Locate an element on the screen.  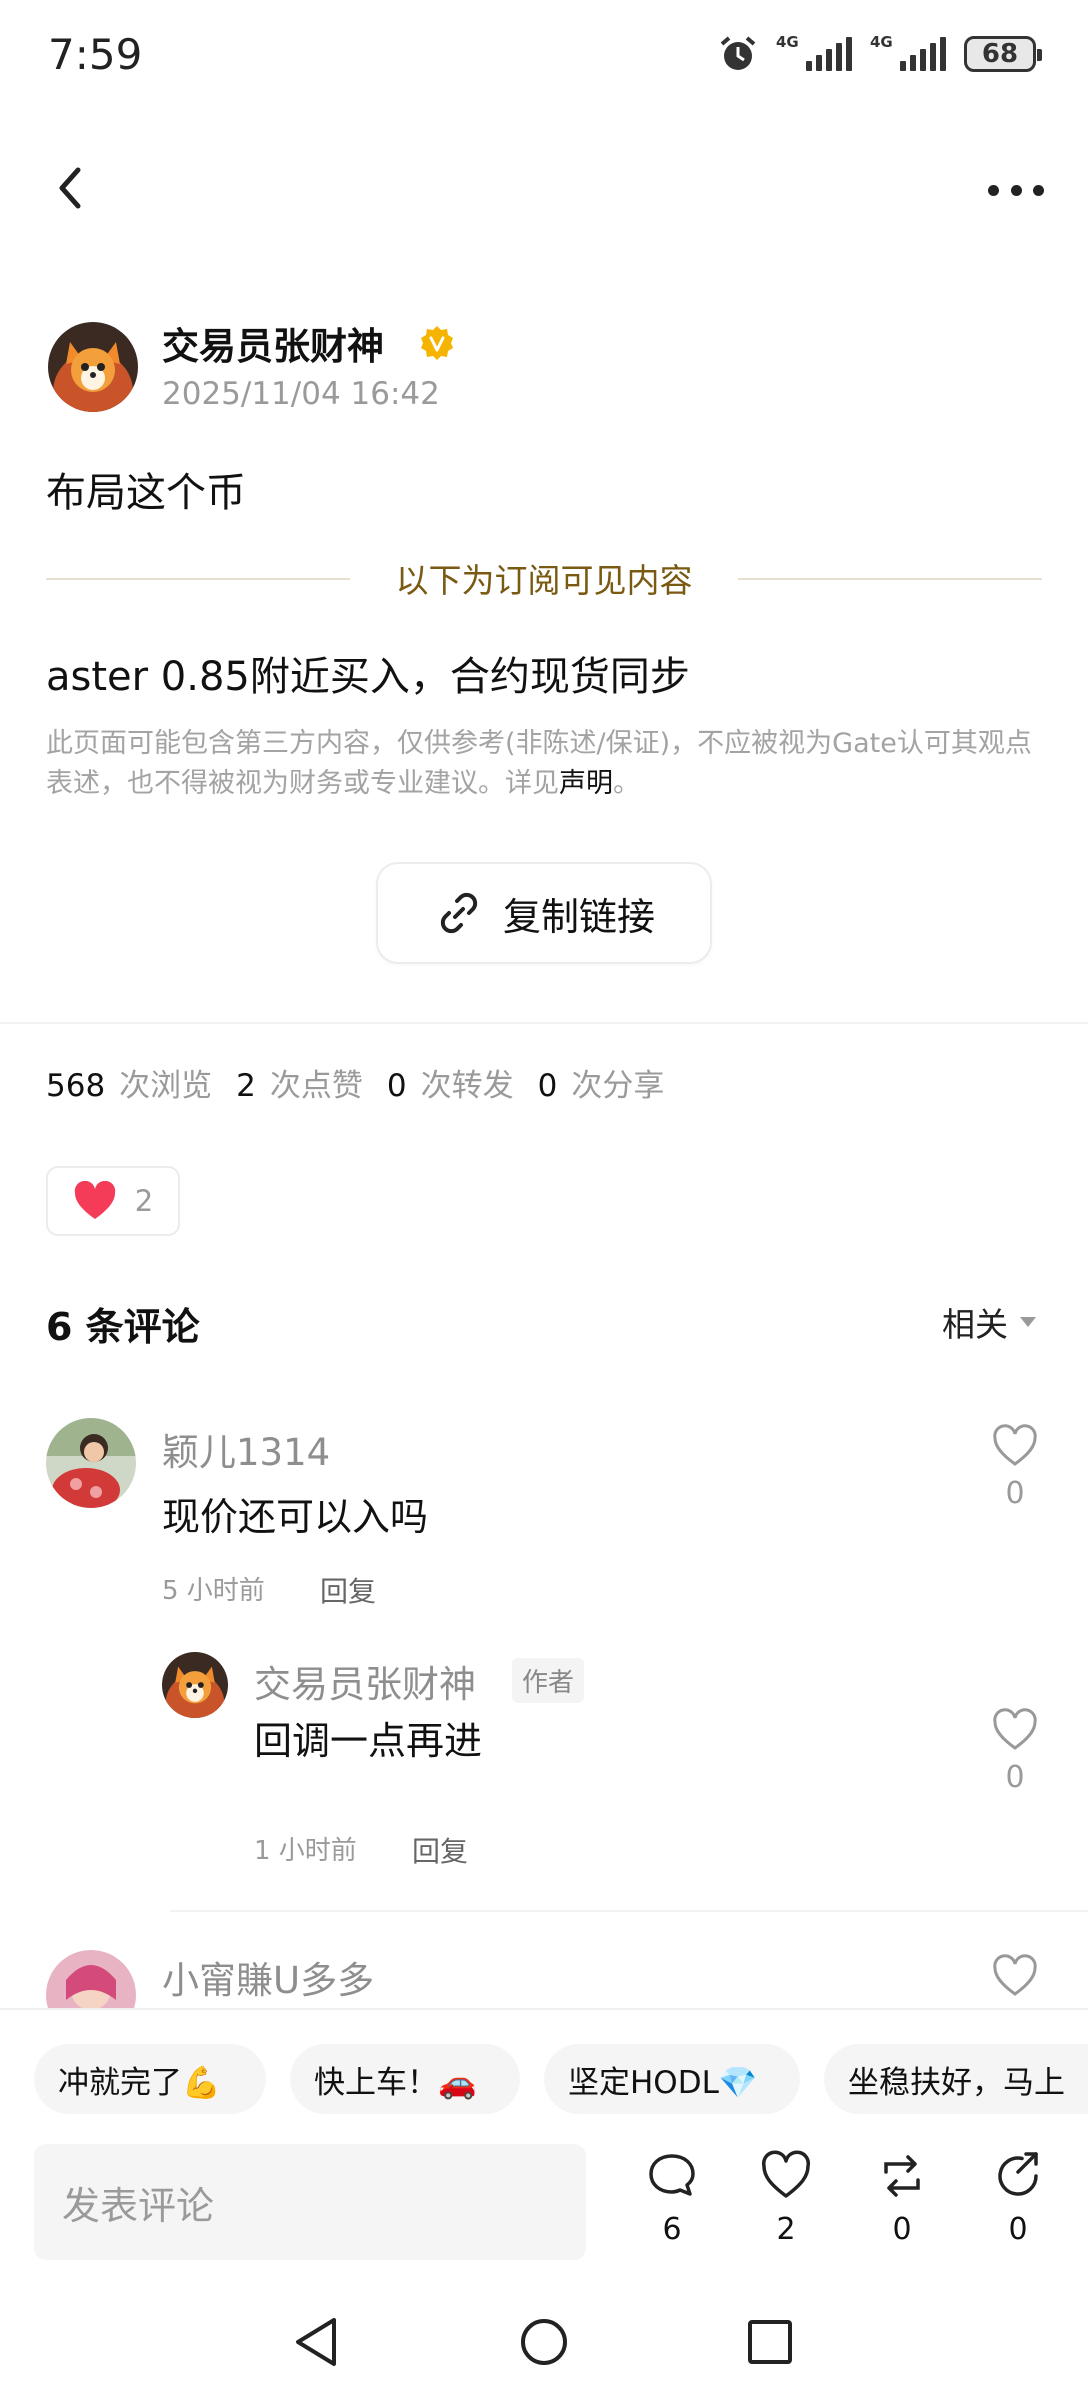
likes-count: 2 is located at coordinates (246, 1086).